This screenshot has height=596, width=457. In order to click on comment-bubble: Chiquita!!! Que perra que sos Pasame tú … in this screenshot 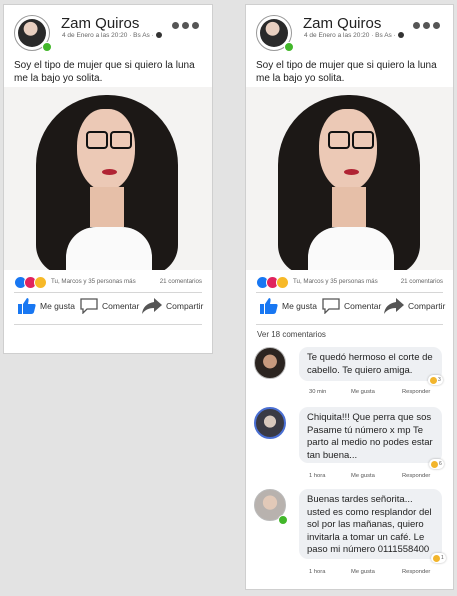, I will do `click(370, 435)`.